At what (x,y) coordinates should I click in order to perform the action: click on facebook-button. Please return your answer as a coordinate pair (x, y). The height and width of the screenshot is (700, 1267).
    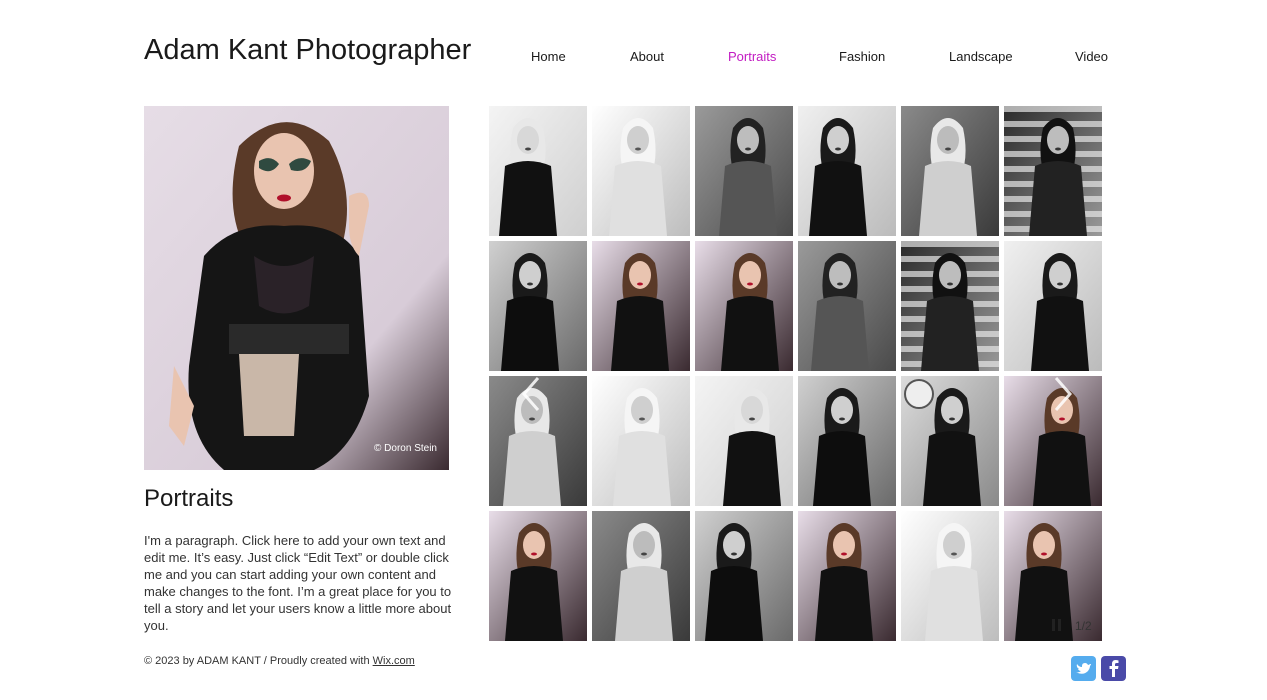
    Looking at the image, I should click on (1113, 668).